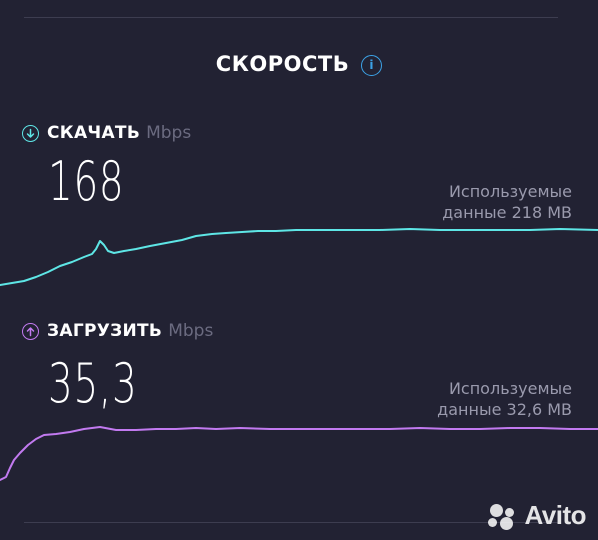  I want to click on avito-logo-icon, so click(504, 516).